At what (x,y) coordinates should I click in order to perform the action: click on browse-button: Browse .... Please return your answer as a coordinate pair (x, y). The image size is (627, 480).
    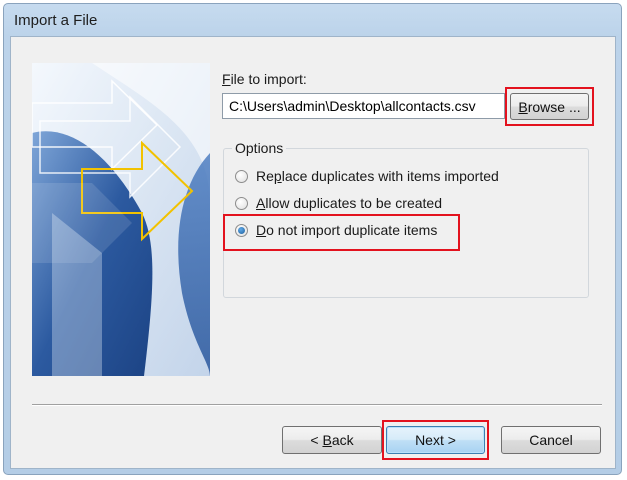
    Looking at the image, I should click on (549, 106).